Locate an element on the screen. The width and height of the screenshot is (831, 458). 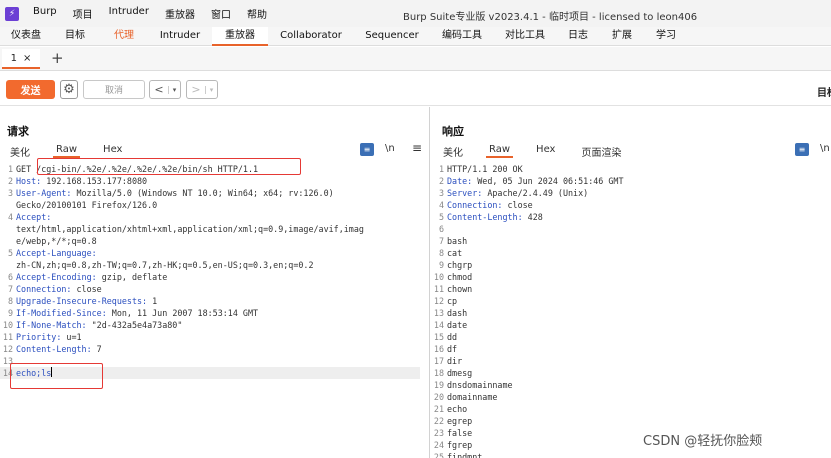
line-number: 14 is located at coordinates (438, 325).